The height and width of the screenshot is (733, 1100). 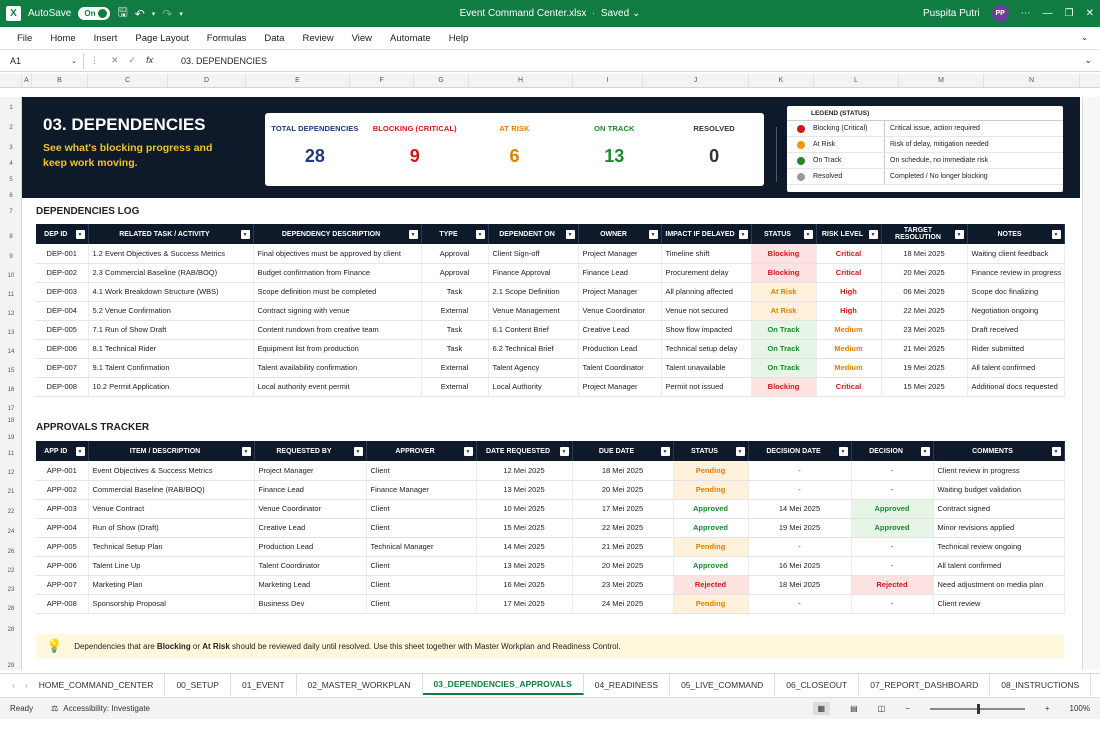 What do you see at coordinates (11, 409) in the screenshot?
I see `row-header: 17` at bounding box center [11, 409].